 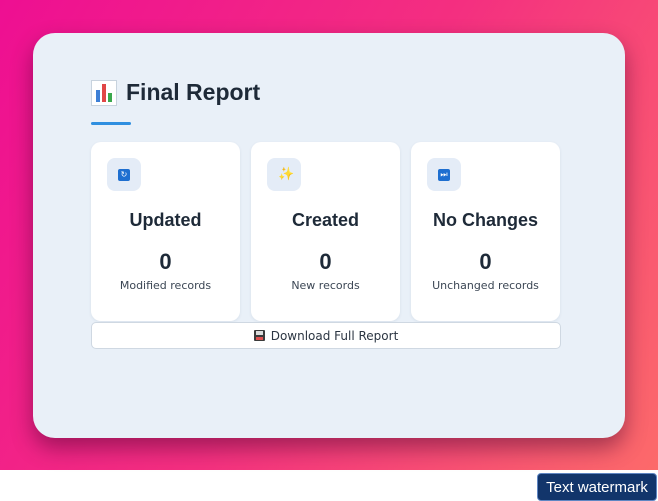 What do you see at coordinates (193, 92) in the screenshot?
I see `page-title-text: Final Report` at bounding box center [193, 92].